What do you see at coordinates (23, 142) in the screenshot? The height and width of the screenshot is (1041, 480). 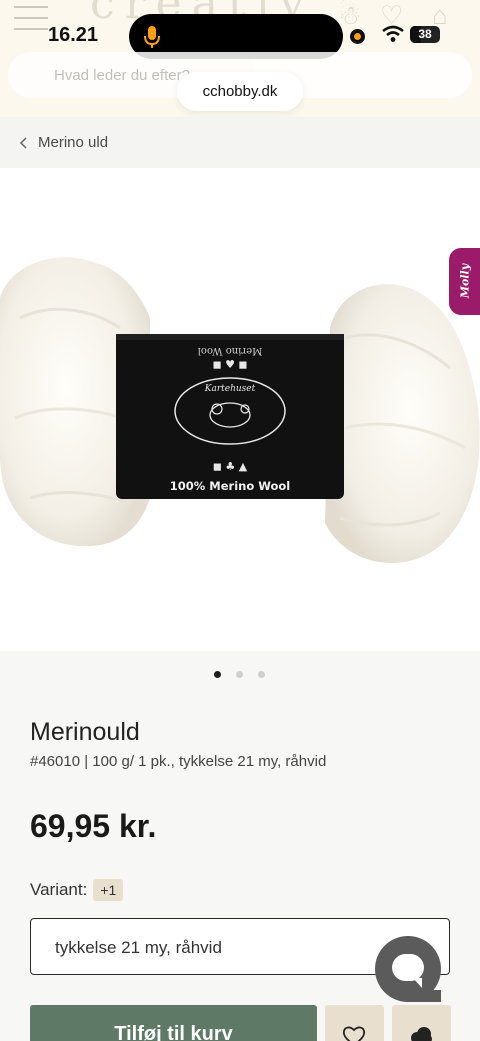 I see `chevron-left-icon` at bounding box center [23, 142].